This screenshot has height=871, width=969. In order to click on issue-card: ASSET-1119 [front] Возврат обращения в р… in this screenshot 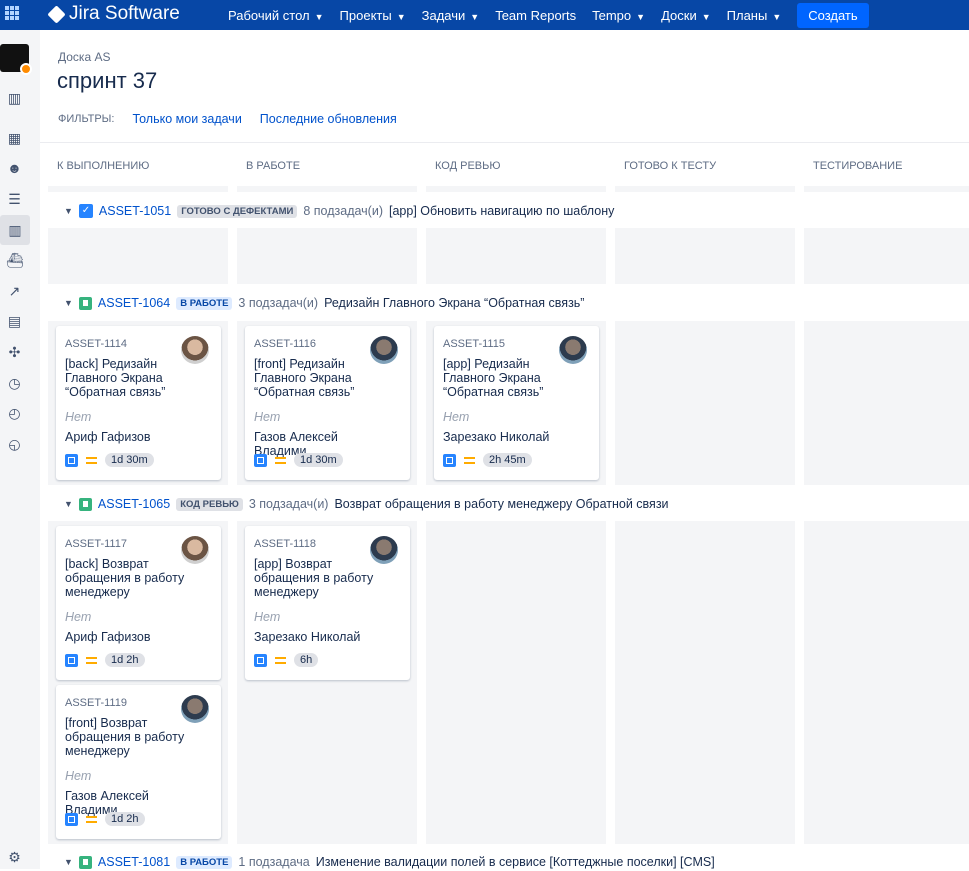, I will do `click(138, 762)`.